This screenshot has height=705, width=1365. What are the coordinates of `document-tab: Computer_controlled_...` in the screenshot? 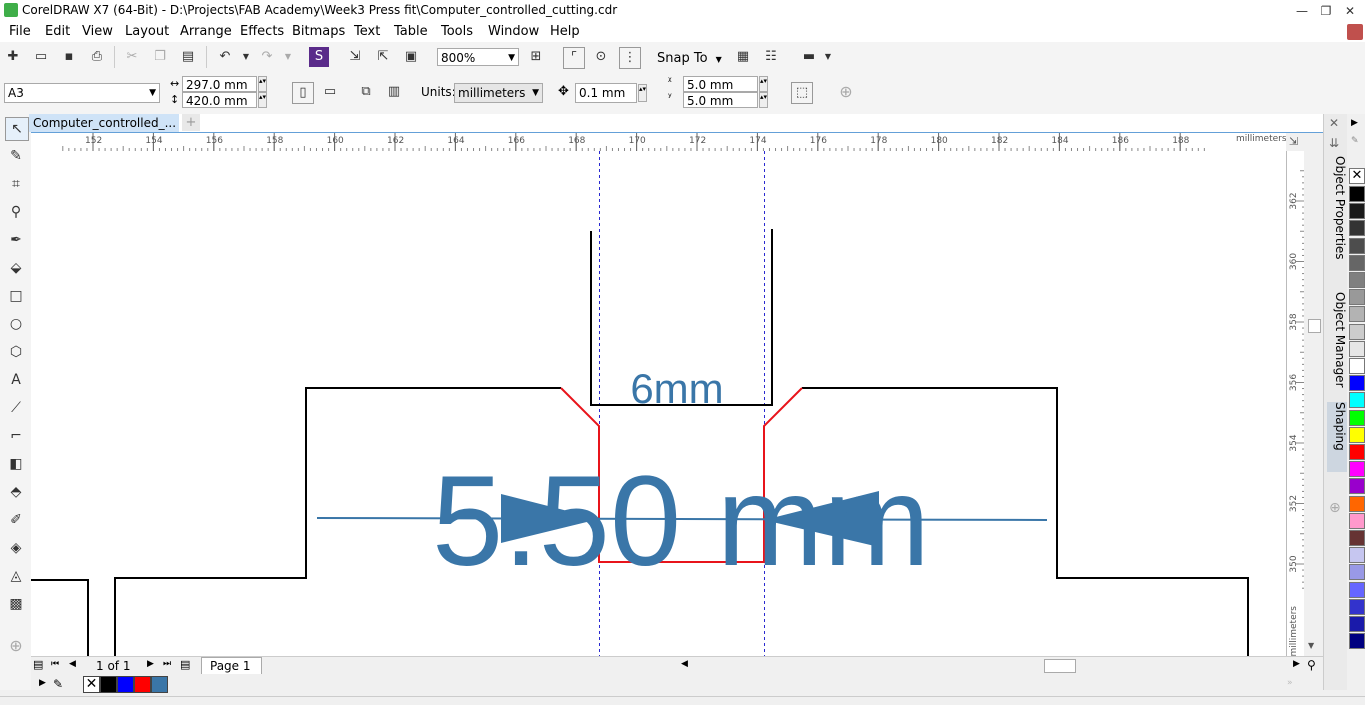 It's located at (104, 123).